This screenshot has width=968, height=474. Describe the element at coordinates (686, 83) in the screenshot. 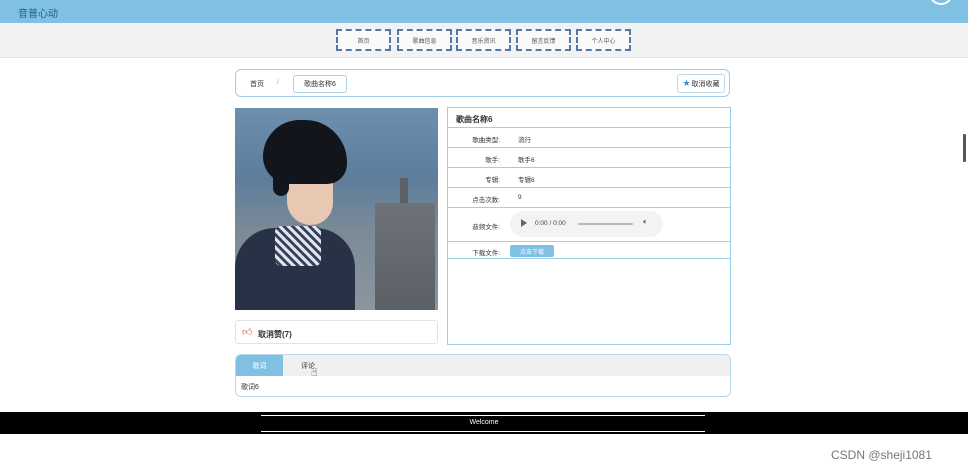

I see `star-icon: ★` at that location.